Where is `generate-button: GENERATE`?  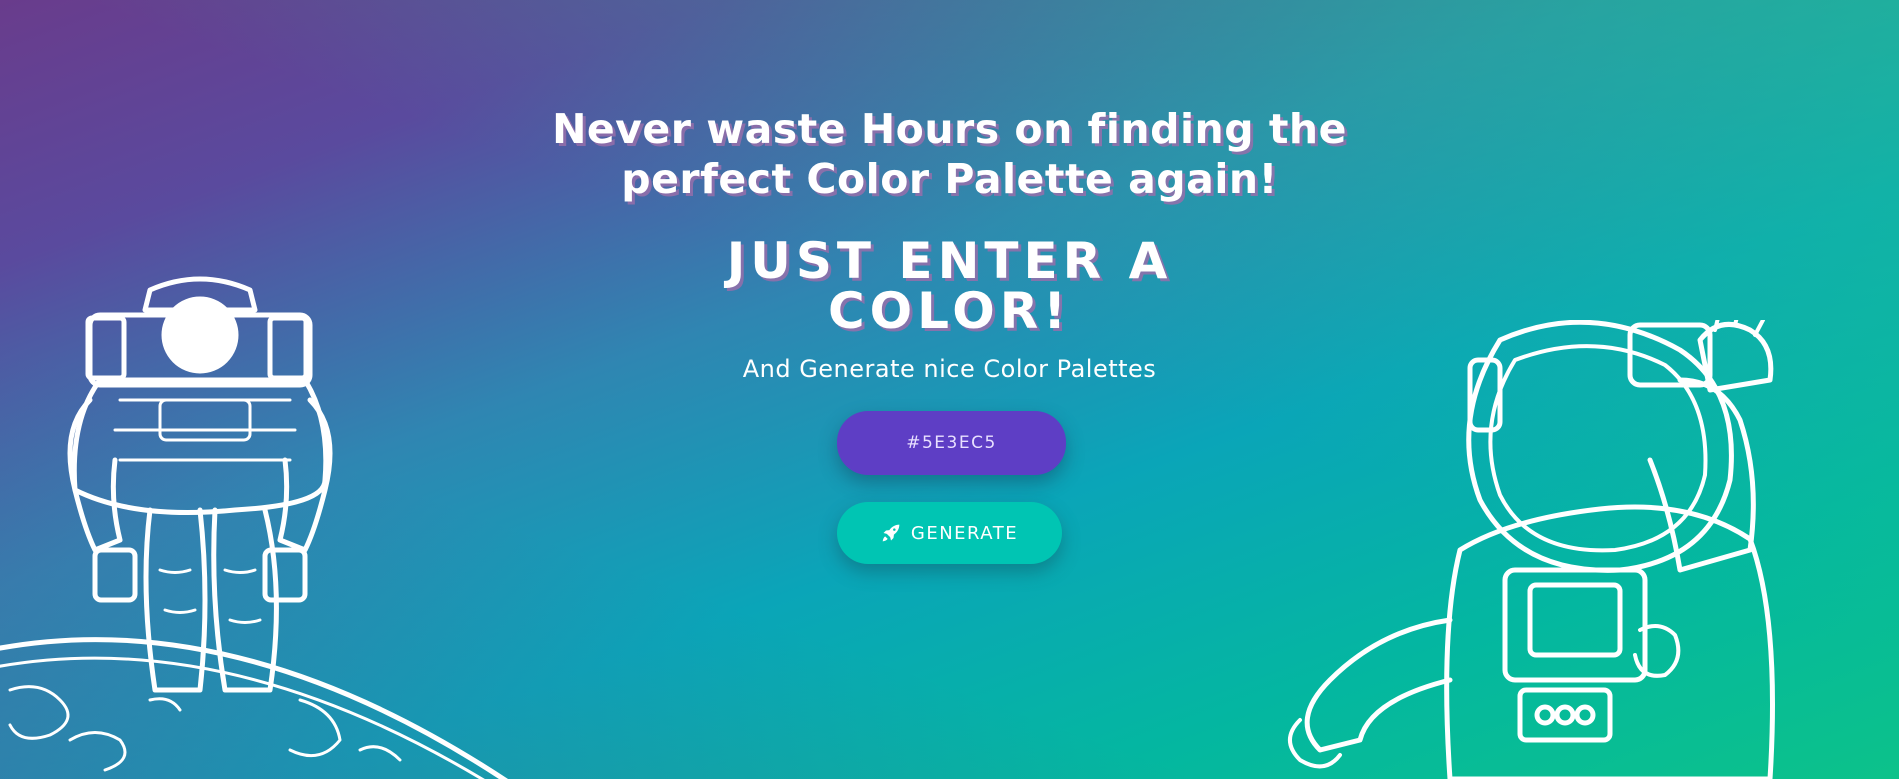
generate-button: GENERATE is located at coordinates (949, 533).